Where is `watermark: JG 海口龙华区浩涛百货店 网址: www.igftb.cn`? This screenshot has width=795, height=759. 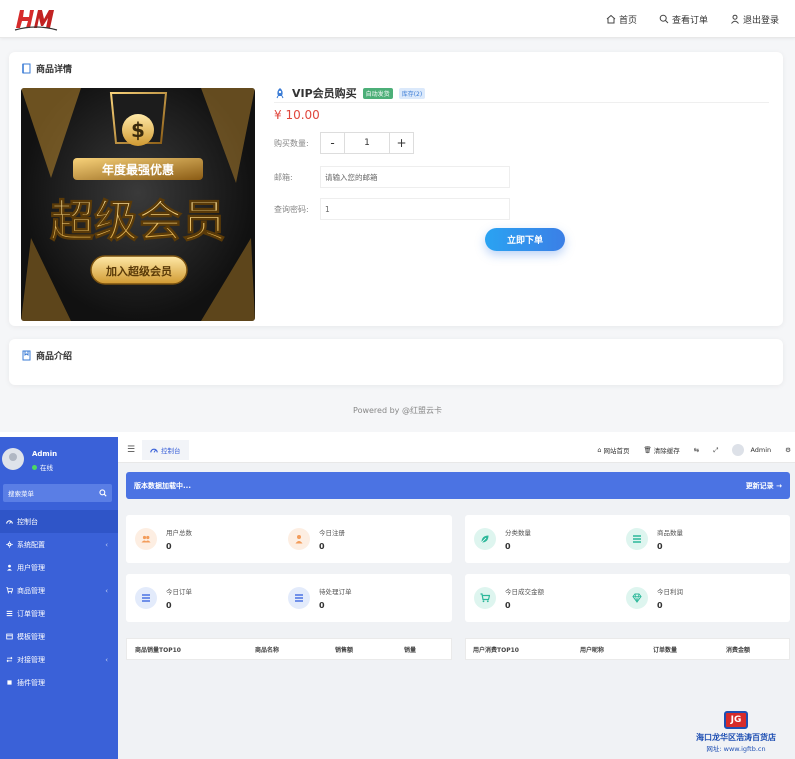 watermark: JG 海口龙华区浩涛百货店 网址: www.igftb.cn is located at coordinates (736, 732).